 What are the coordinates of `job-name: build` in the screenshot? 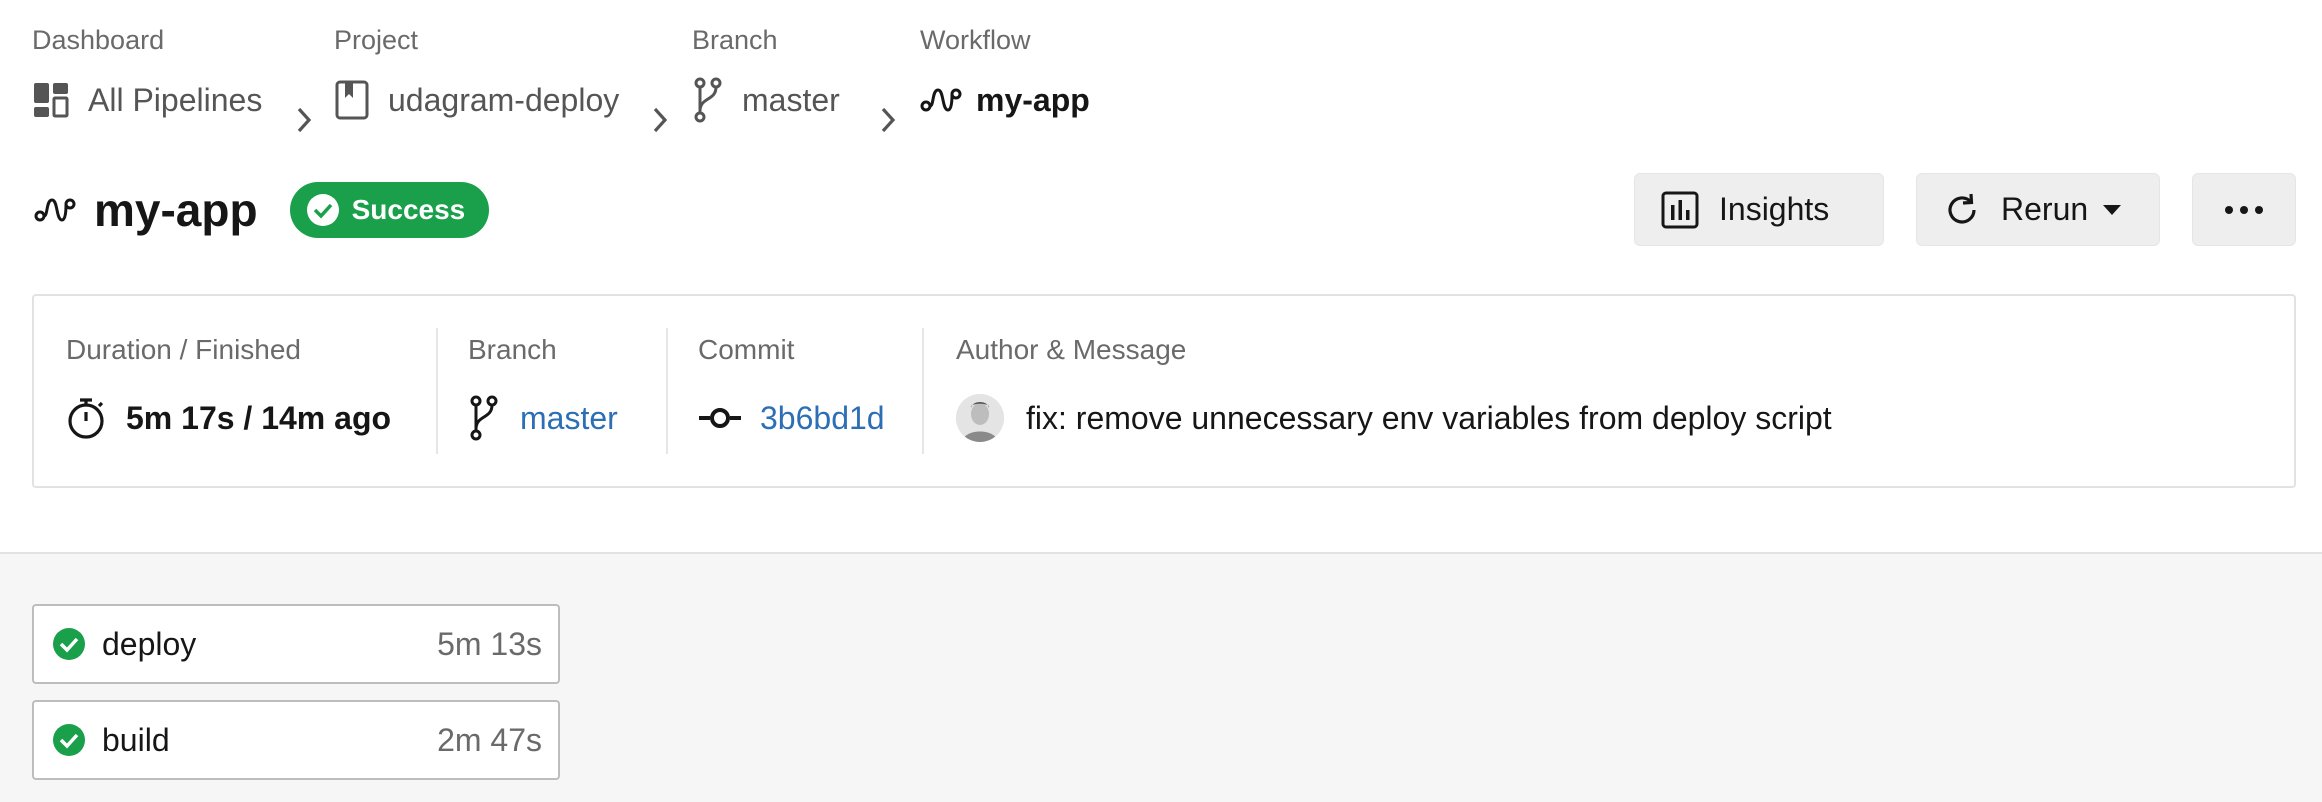 It's located at (136, 739).